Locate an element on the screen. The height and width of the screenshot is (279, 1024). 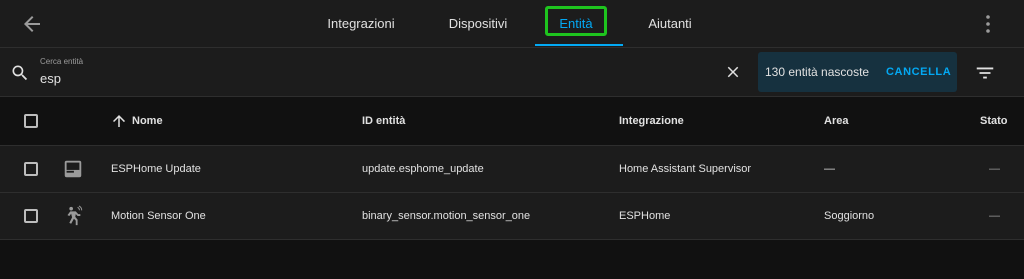
column-header-area: Area is located at coordinates (836, 121).